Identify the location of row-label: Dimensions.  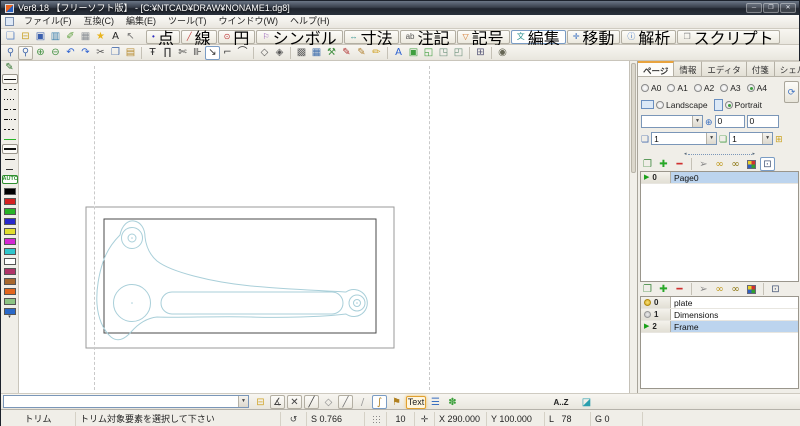
(734, 314).